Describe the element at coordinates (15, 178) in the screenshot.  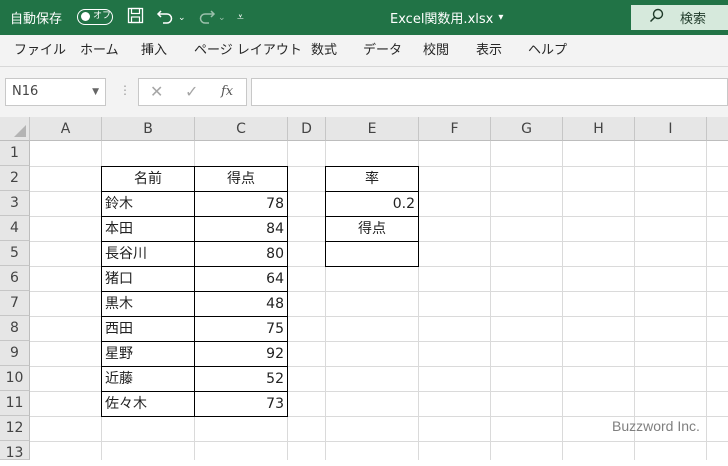
I see `row-header: 2` at that location.